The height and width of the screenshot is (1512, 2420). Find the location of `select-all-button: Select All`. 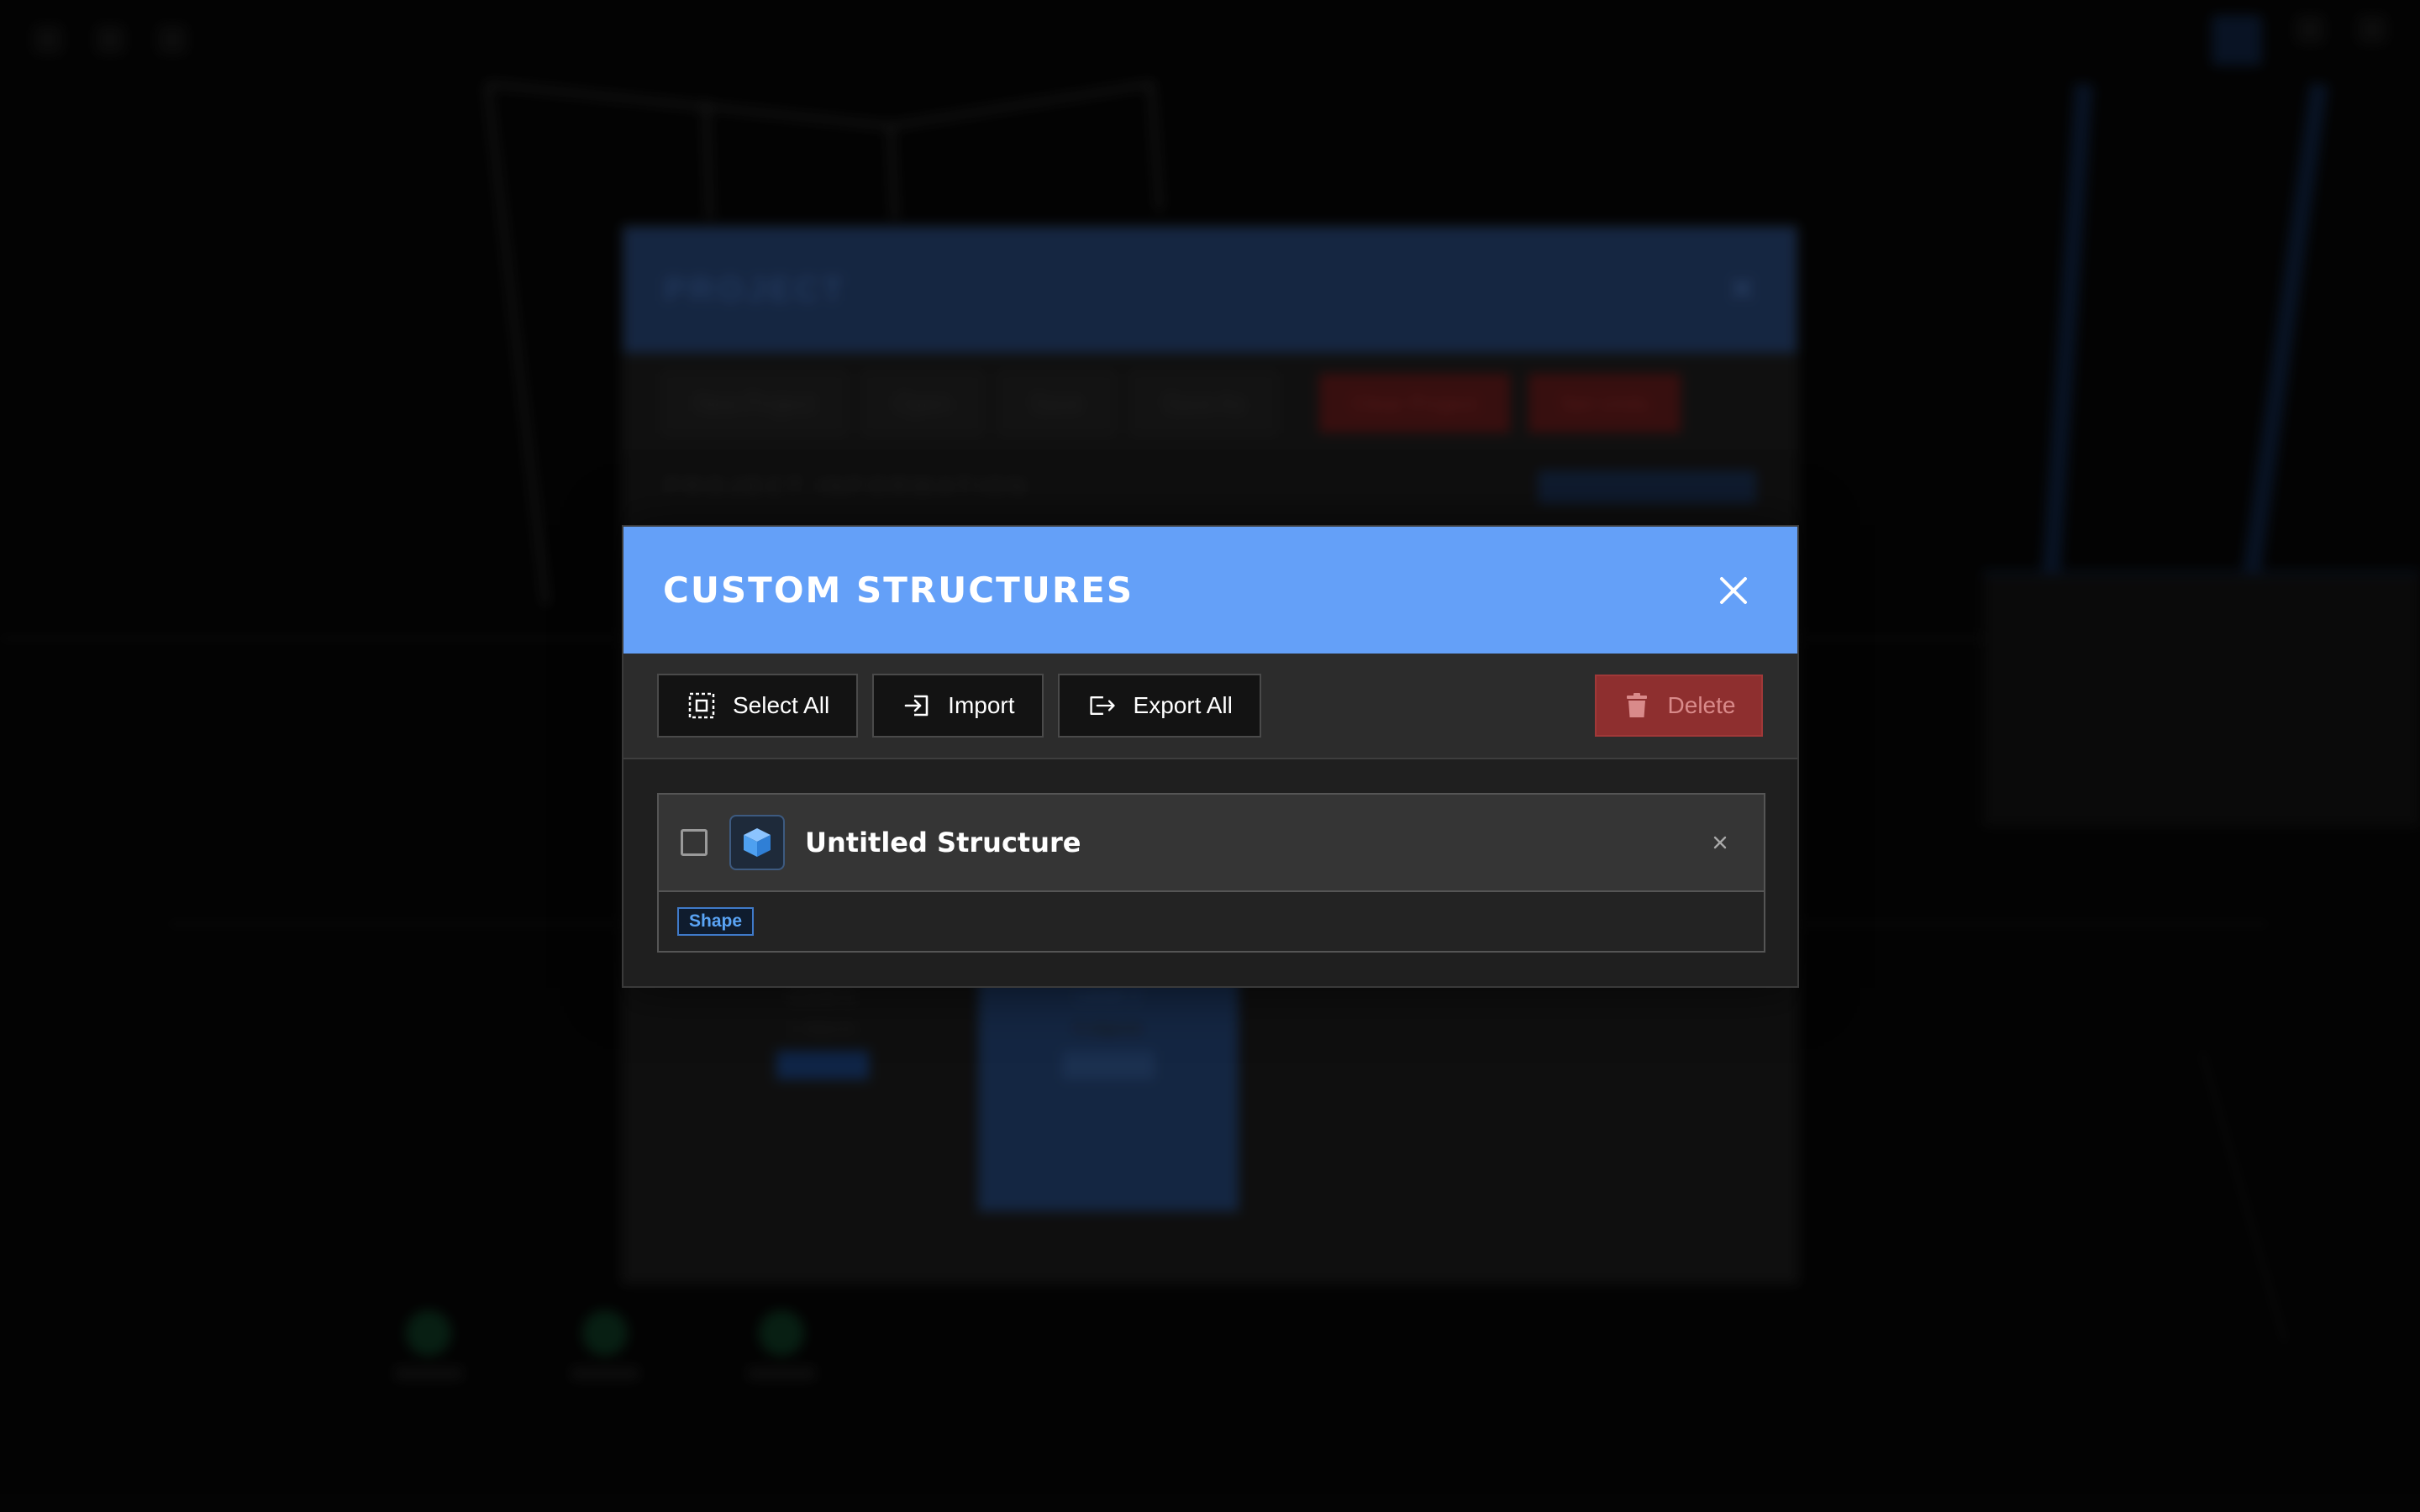

select-all-button: Select All is located at coordinates (758, 706).